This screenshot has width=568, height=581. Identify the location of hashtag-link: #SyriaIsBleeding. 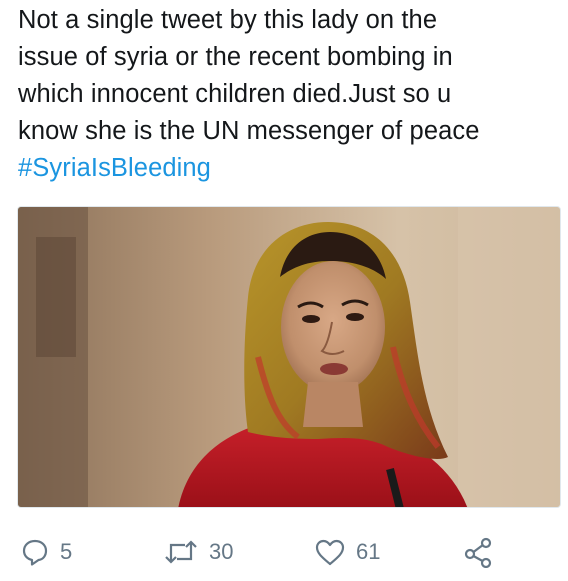
(290, 168).